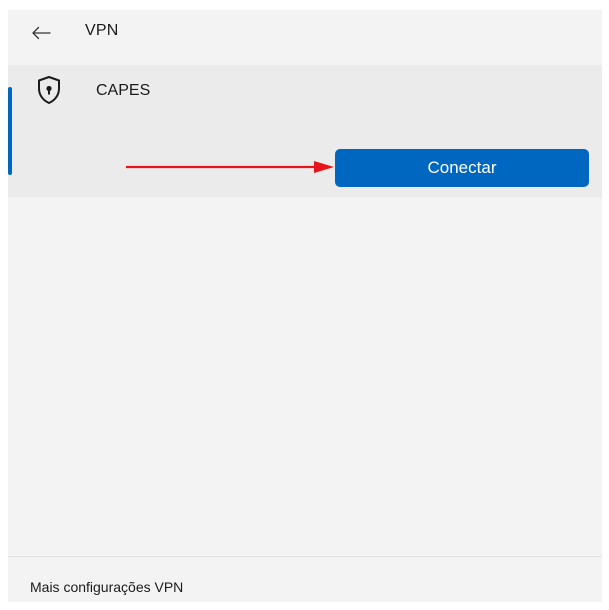 The height and width of the screenshot is (610, 609). I want to click on annotation-arrow, so click(230, 167).